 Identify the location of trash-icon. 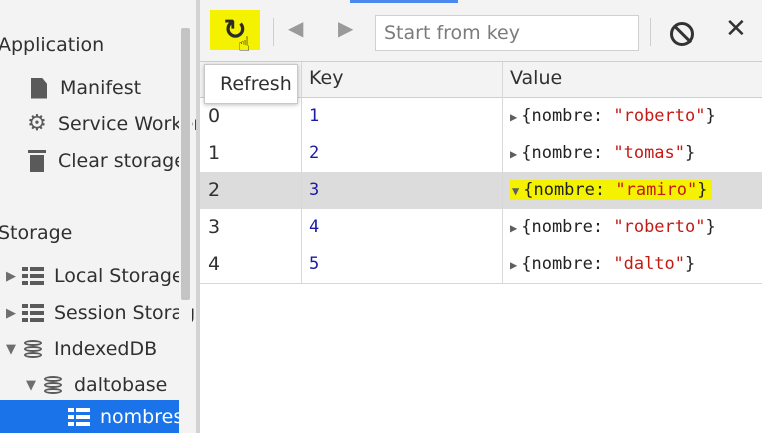
(37, 161).